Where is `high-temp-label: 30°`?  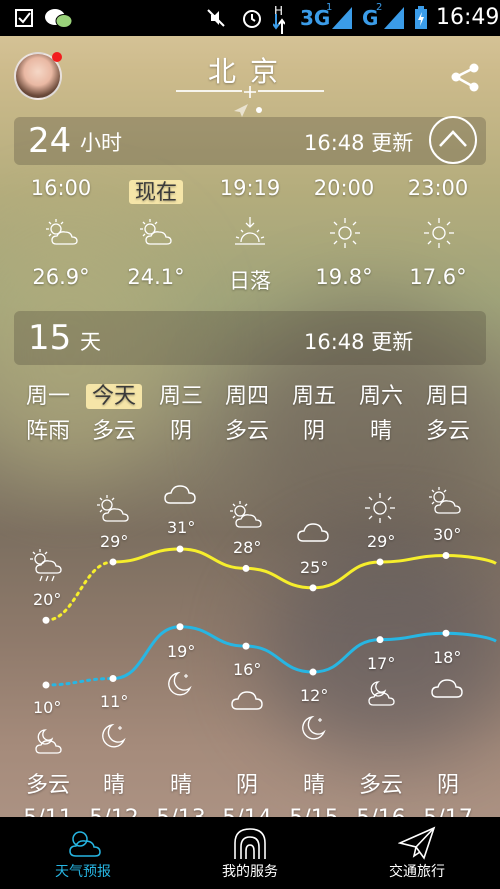
high-temp-label: 30° is located at coordinates (447, 534).